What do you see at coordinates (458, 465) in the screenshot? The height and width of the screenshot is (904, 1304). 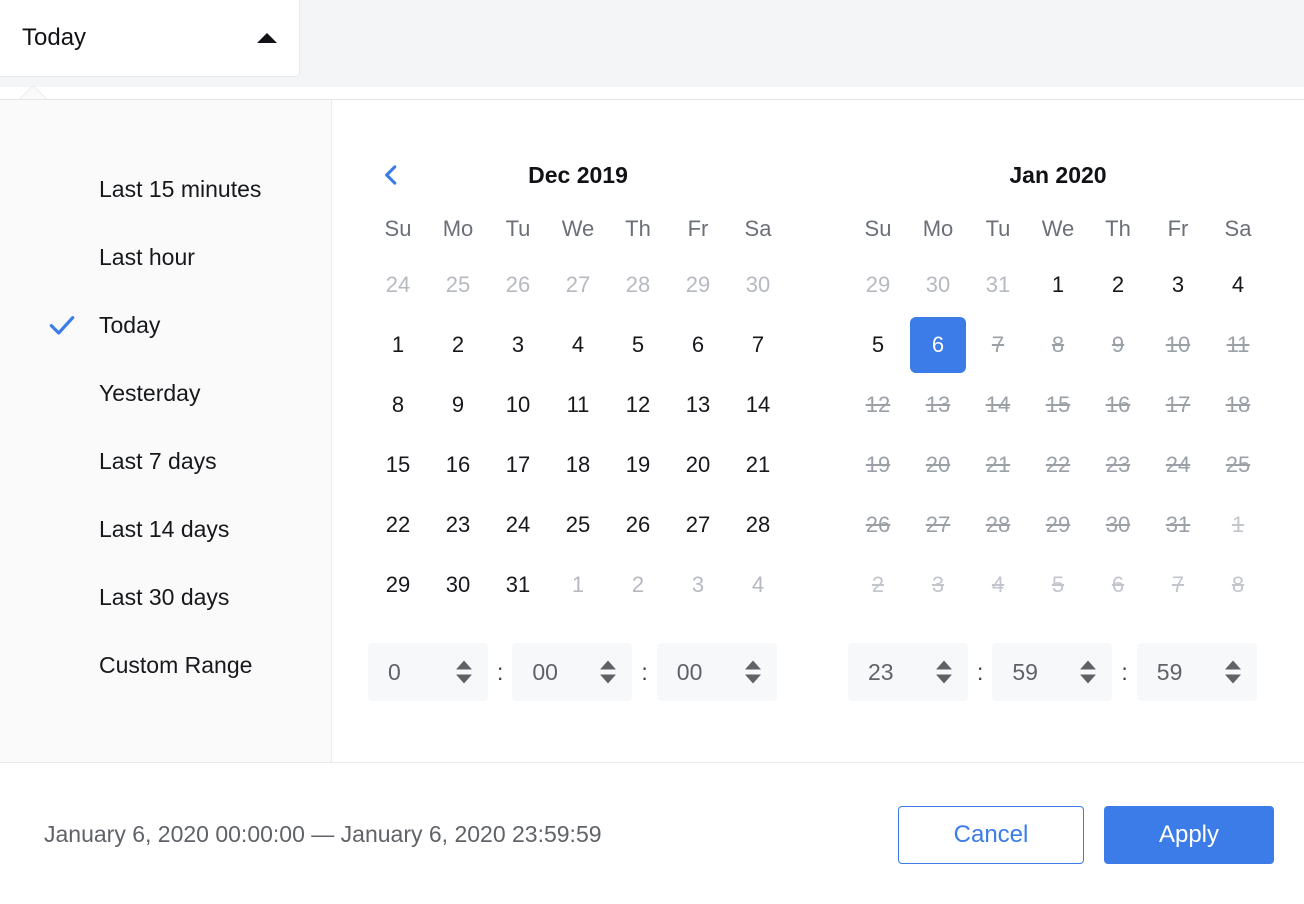 I see `calendar-day: 16` at bounding box center [458, 465].